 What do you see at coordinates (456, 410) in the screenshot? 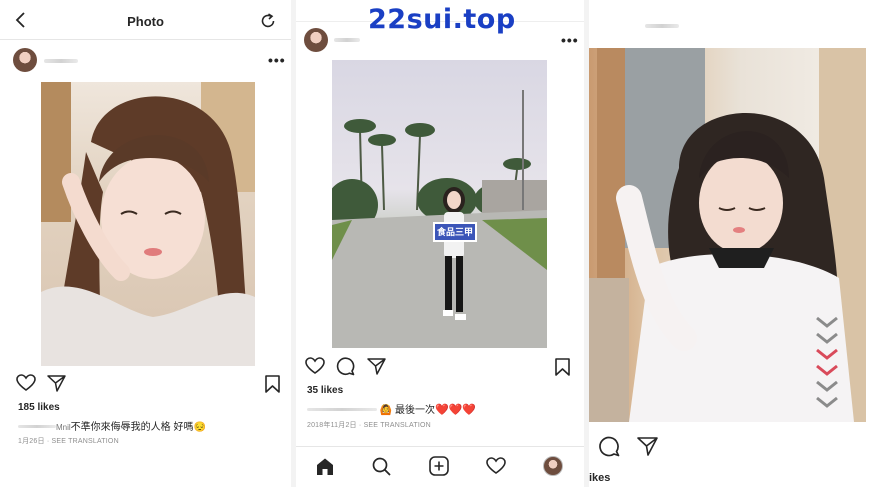
I see `caption-hearts: ❤️❤️❤️` at bounding box center [456, 410].